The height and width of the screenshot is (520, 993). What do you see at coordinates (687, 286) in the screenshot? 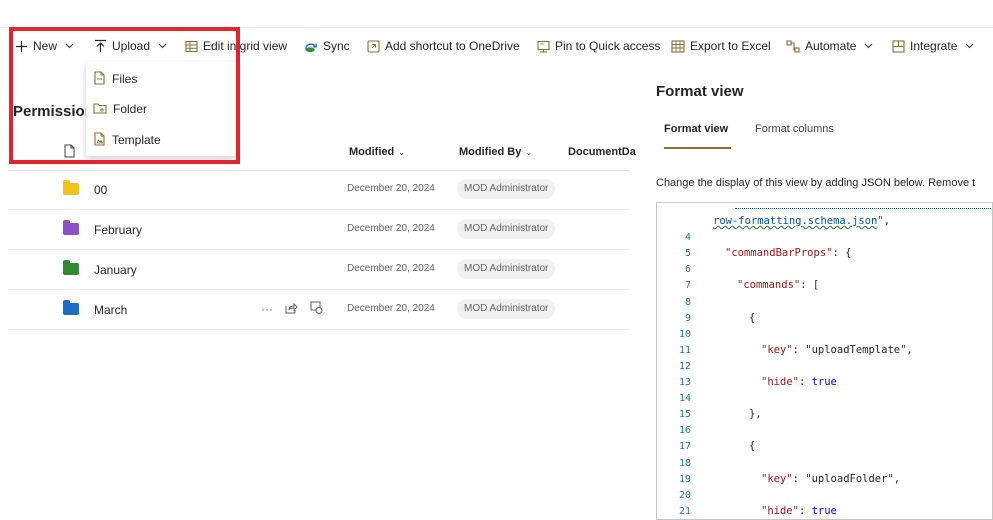
I see `line-number: 7` at bounding box center [687, 286].